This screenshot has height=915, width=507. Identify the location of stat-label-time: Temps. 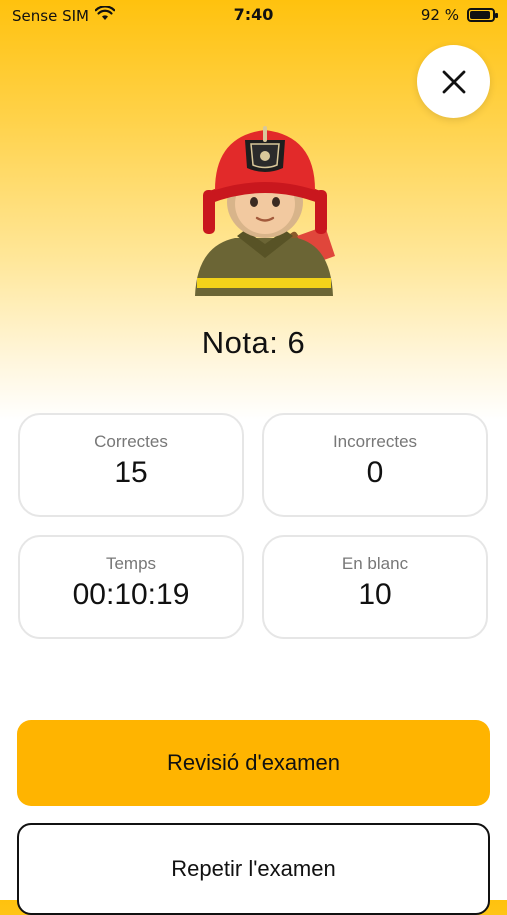
(131, 563).